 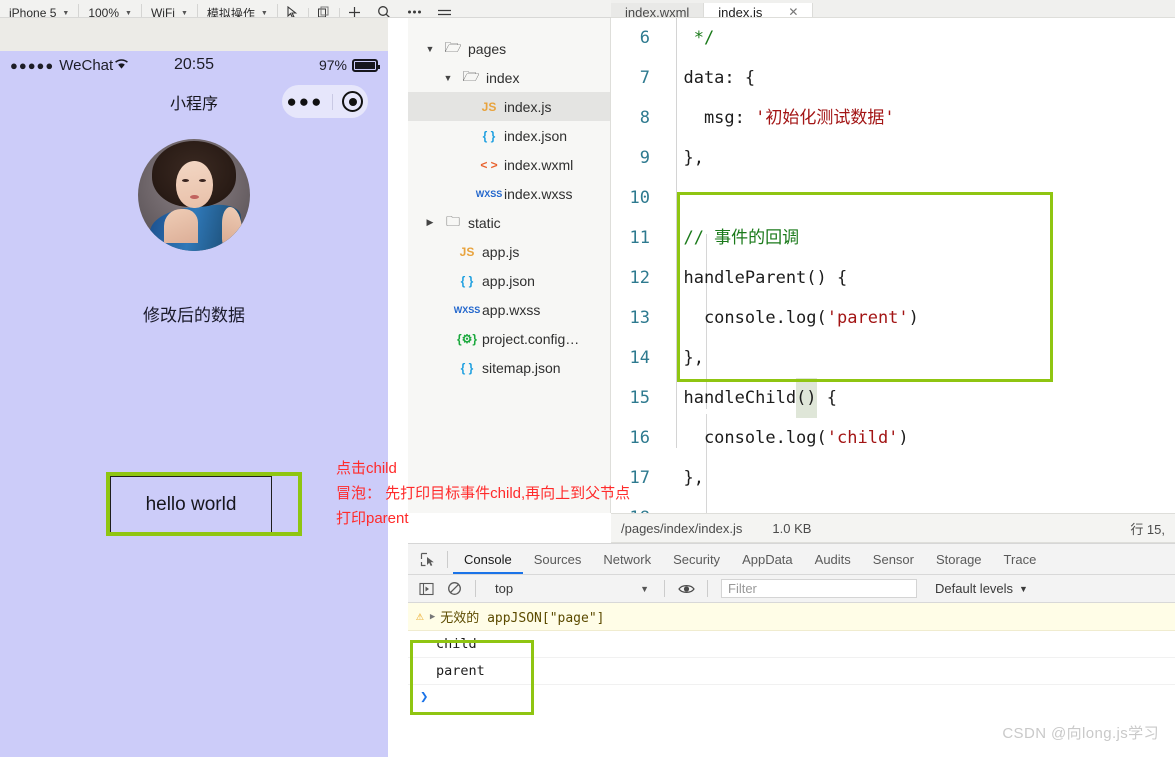 What do you see at coordinates (32, 65) in the screenshot?
I see `signal-dots-icon: ●●●●●` at bounding box center [32, 65].